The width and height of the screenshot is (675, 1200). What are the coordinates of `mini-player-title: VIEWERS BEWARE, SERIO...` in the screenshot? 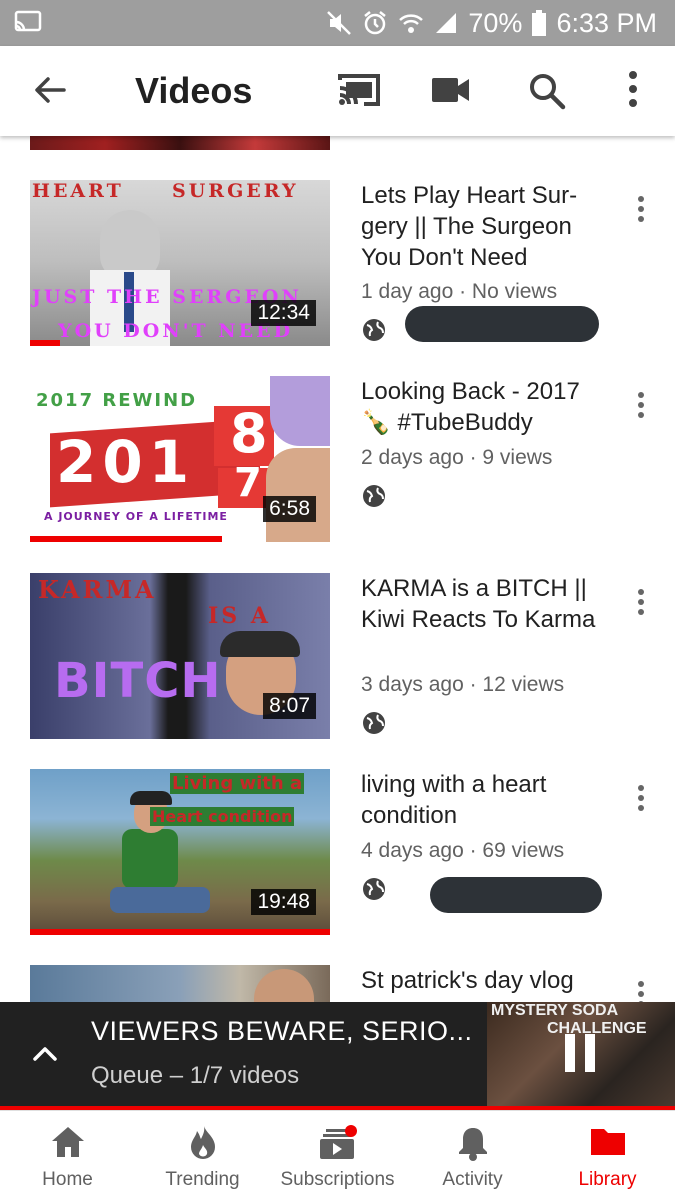 It's located at (282, 1031).